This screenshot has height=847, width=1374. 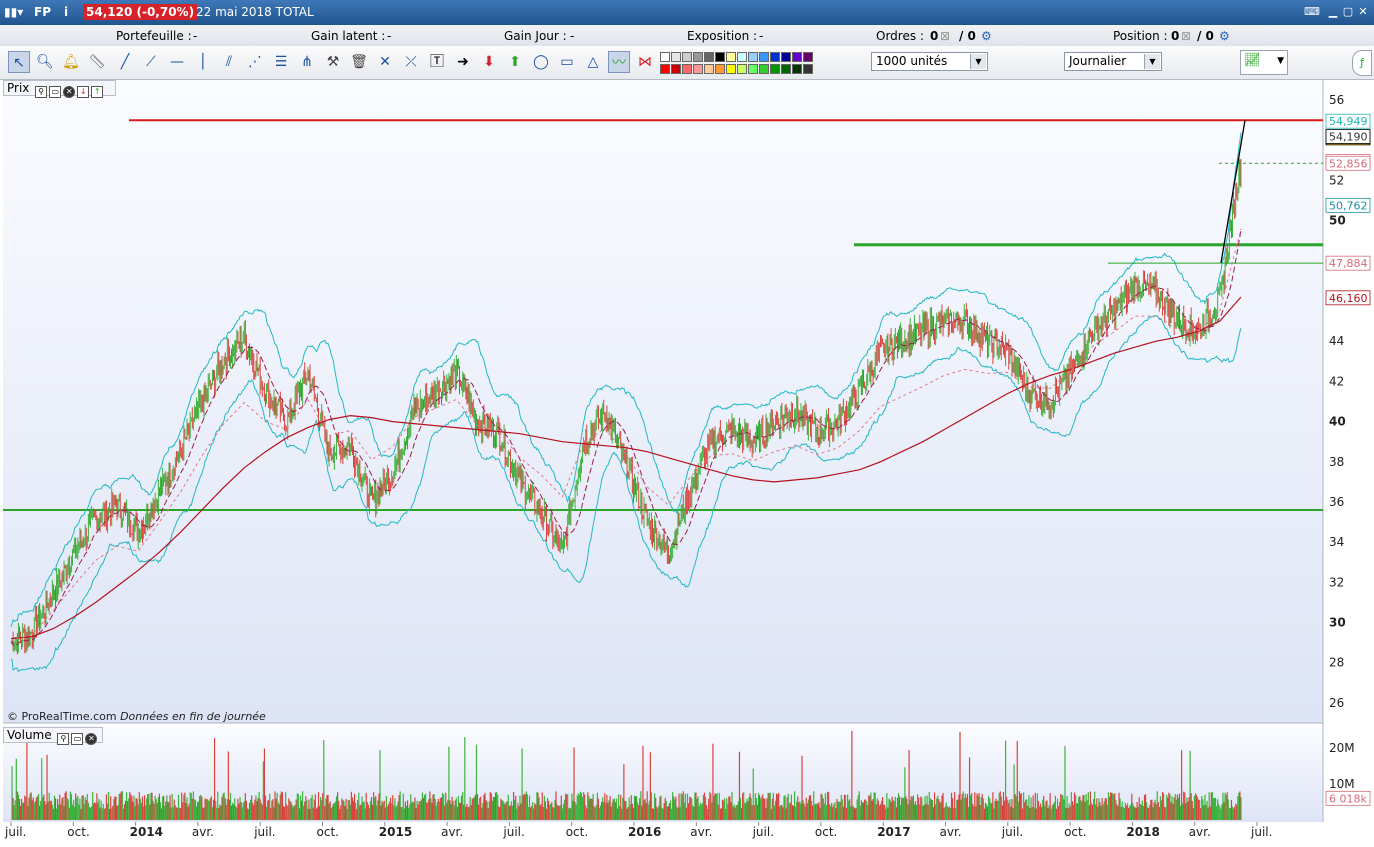 I want to click on arrow-down-icon: ⬇, so click(x=489, y=62).